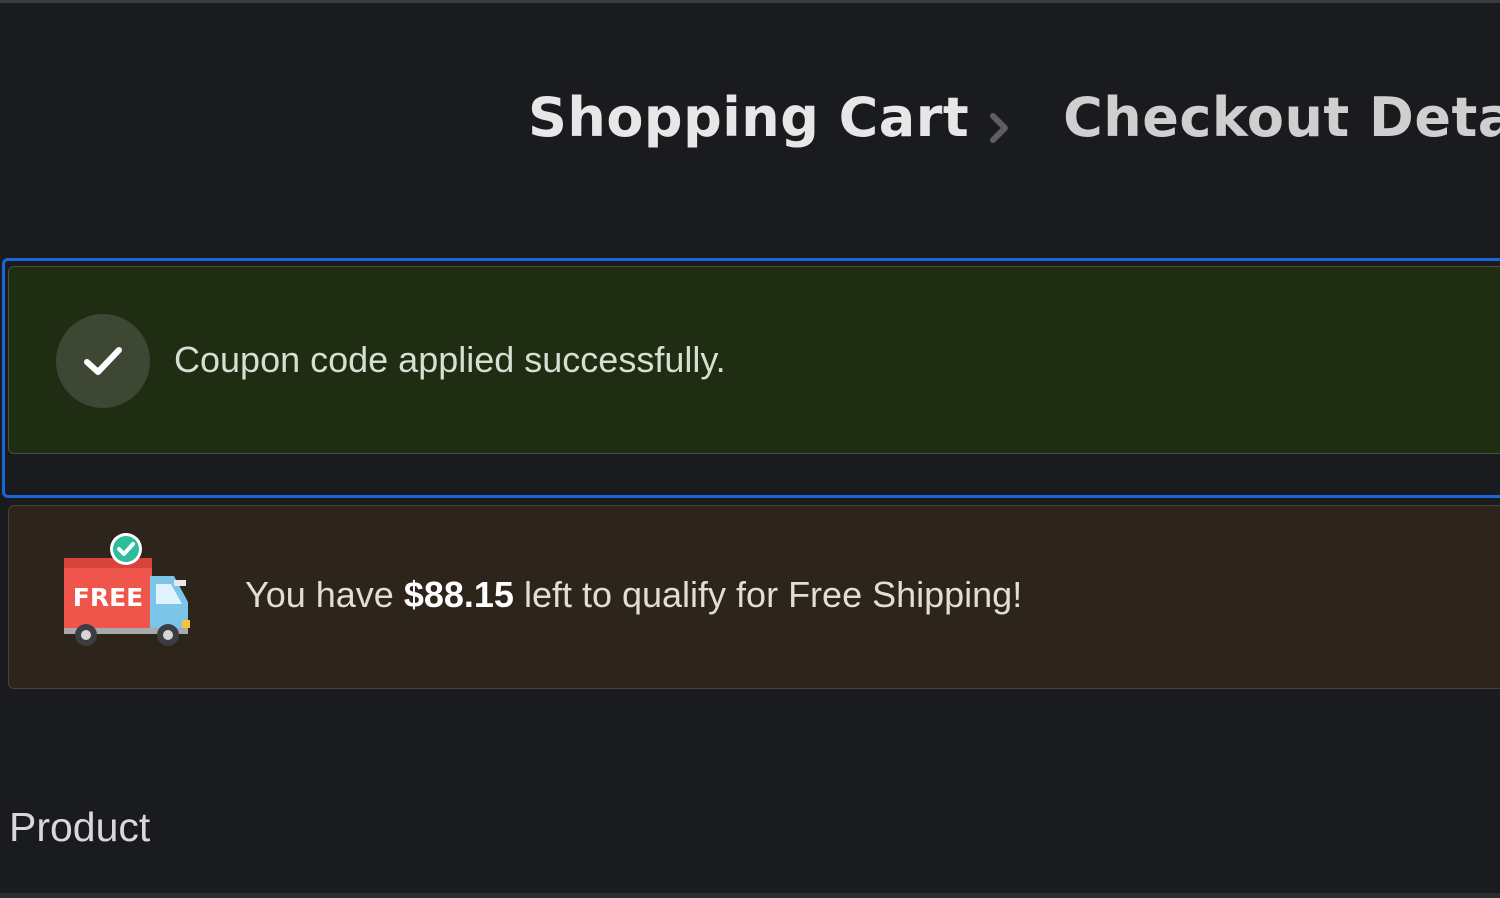 Image resolution: width=1500 pixels, height=898 pixels. What do you see at coordinates (80, 827) in the screenshot?
I see `product-column-header: Product` at bounding box center [80, 827].